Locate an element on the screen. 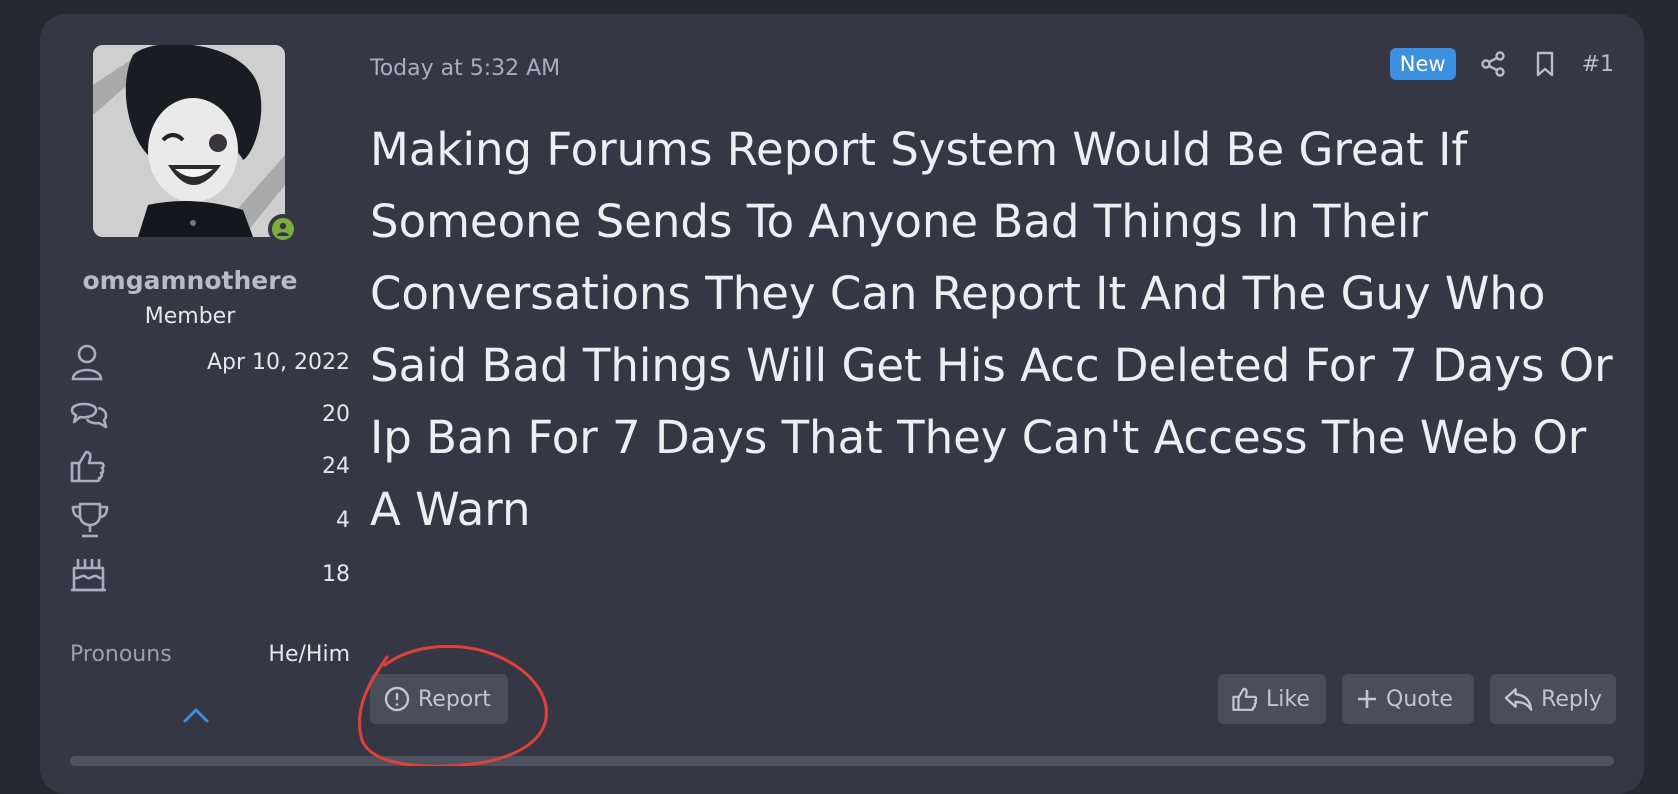  pronouns-label: Pronouns is located at coordinates (121, 654).